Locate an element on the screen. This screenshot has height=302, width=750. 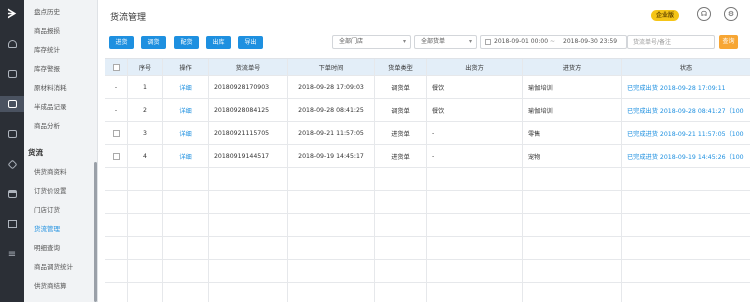
calendar-icon is located at coordinates (488, 42).